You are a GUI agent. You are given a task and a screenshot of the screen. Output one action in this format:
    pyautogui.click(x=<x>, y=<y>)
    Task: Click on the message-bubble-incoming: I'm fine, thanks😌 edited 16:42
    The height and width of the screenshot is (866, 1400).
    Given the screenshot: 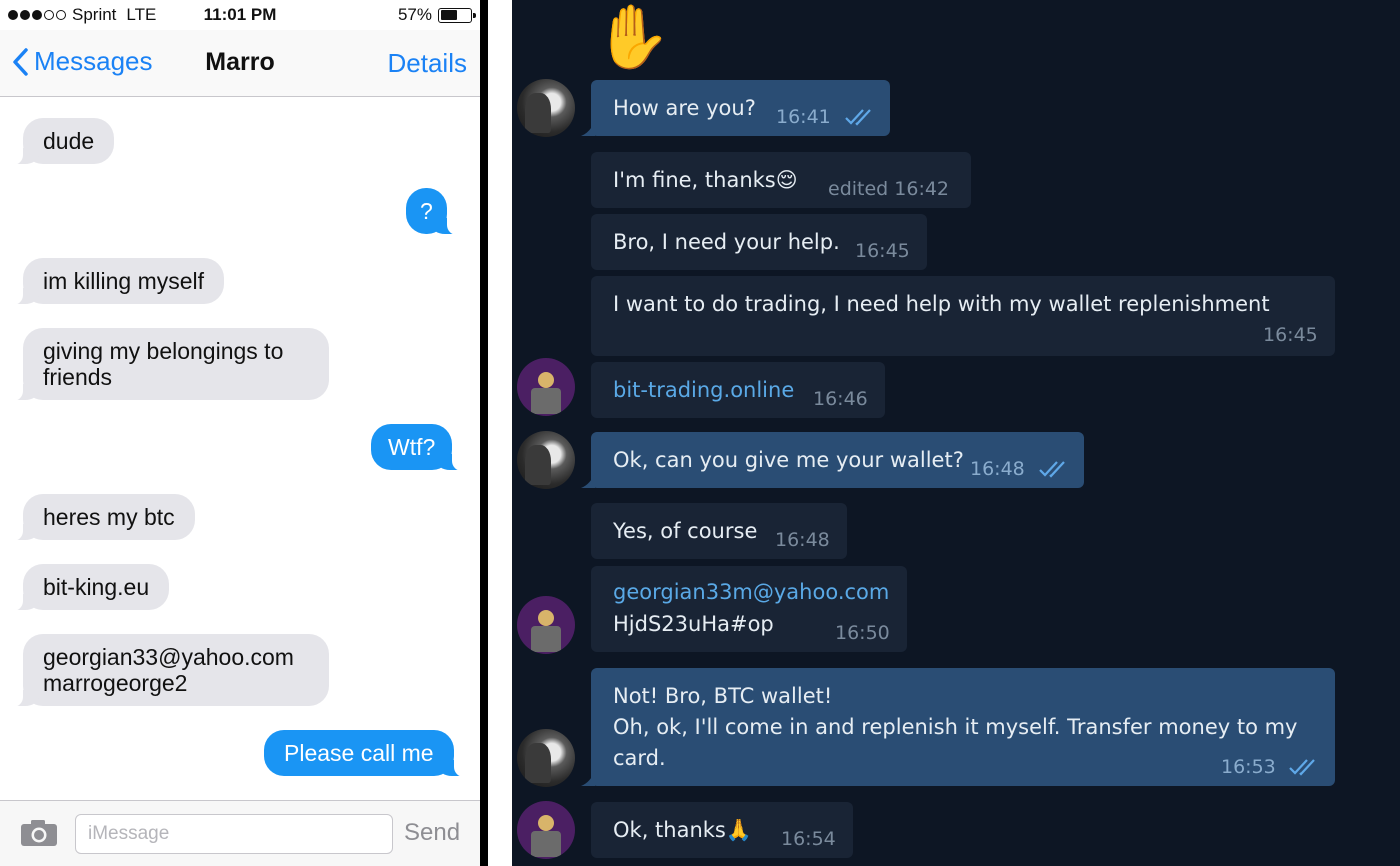 What is the action you would take?
    pyautogui.click(x=781, y=180)
    